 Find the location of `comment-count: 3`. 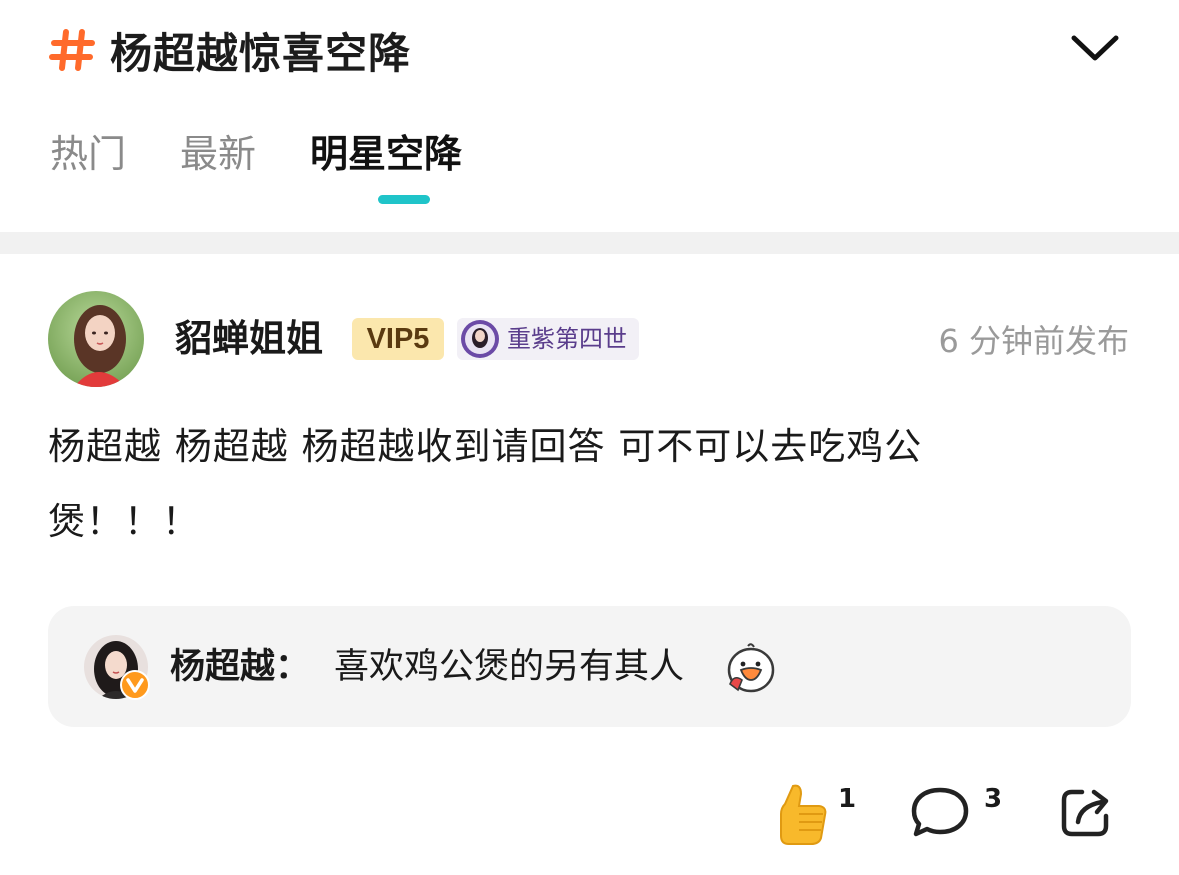

comment-count: 3 is located at coordinates (993, 799).